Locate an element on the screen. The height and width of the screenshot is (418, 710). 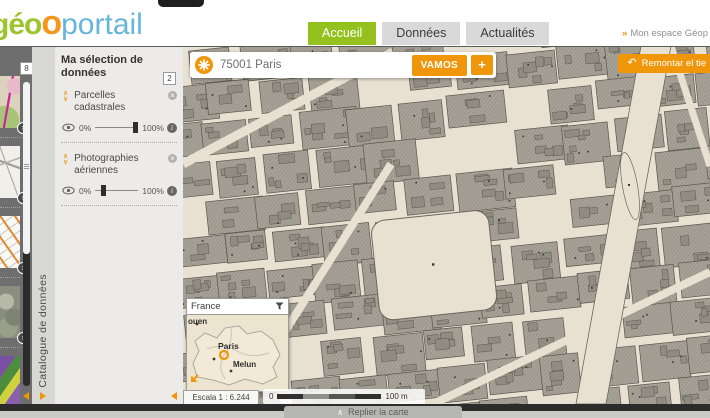
overview-resize-handle is located at coordinates (194, 380).